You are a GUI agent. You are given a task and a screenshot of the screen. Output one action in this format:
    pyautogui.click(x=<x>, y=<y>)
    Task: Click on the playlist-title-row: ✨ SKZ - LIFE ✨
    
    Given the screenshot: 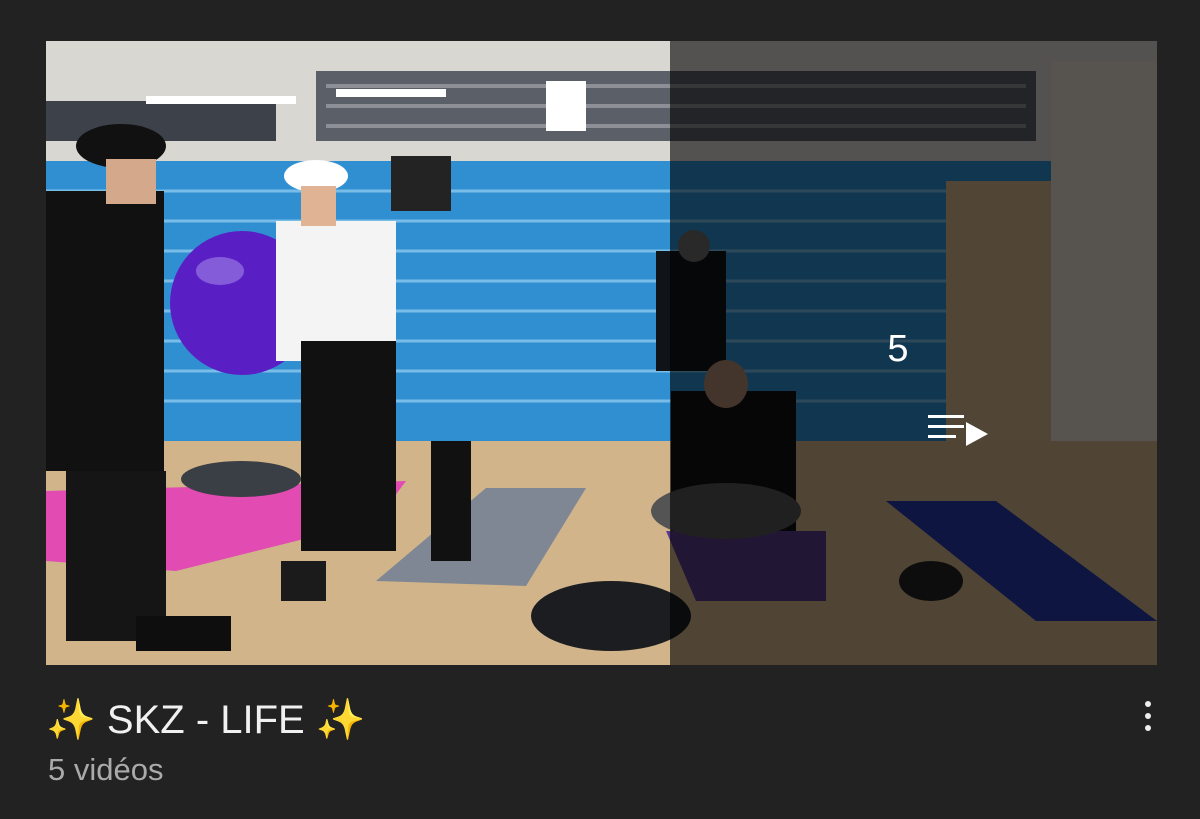 What is the action you would take?
    pyautogui.click(x=206, y=720)
    